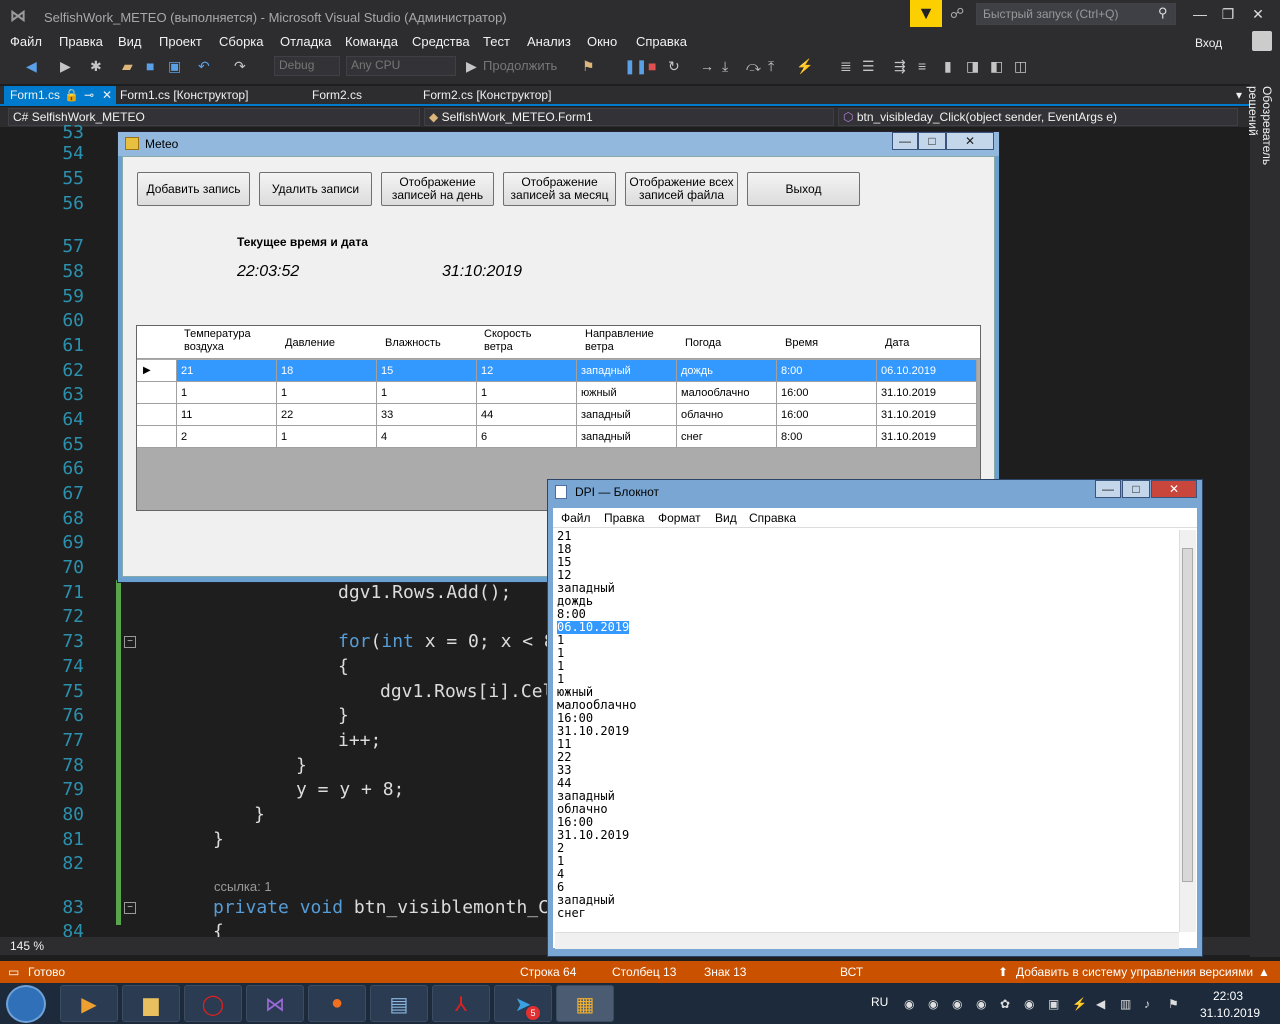 Image resolution: width=1280 pixels, height=1024 pixels. I want to click on feedback-icon: ☍, so click(957, 13).